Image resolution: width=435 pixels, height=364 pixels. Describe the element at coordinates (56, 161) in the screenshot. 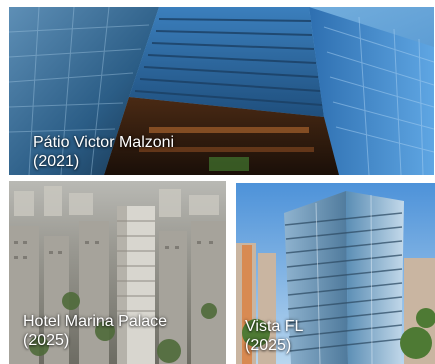

I see `project-year: (2021)` at that location.